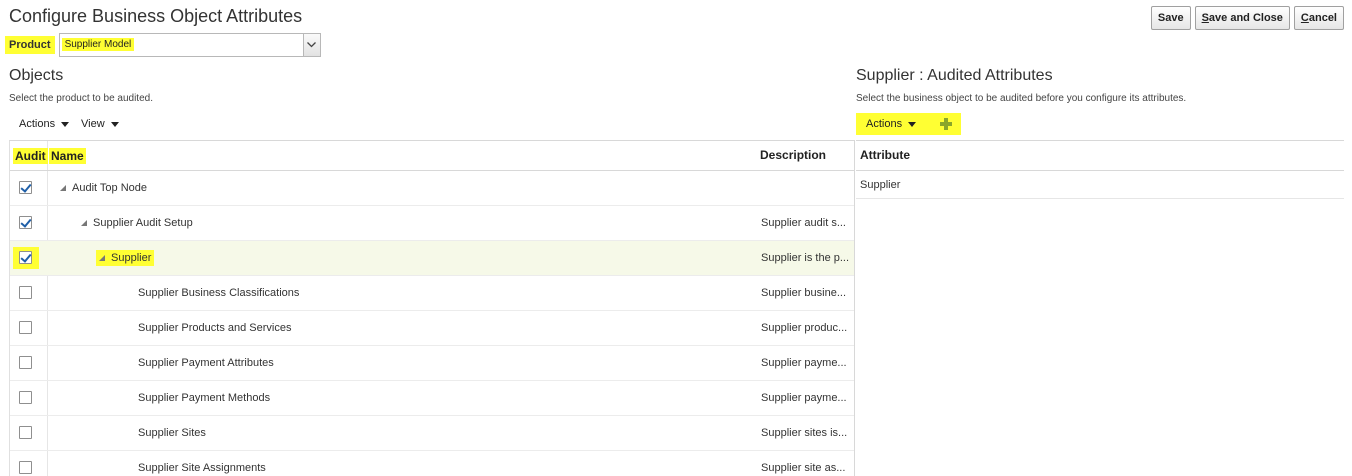 Image resolution: width=1352 pixels, height=476 pixels. I want to click on product-select: Supplier Model, so click(189, 45).